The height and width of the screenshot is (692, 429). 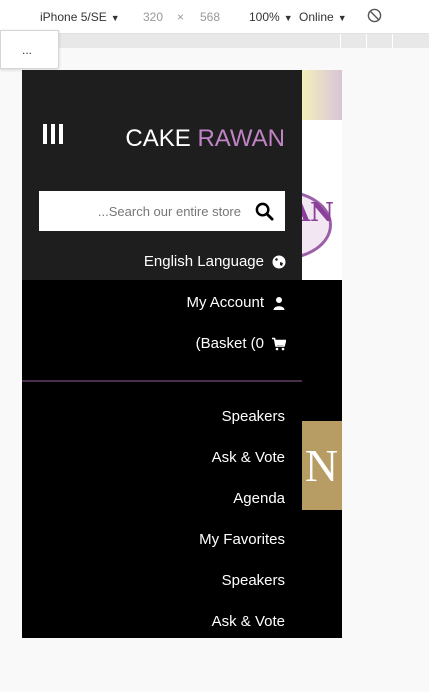 What do you see at coordinates (374, 17) in the screenshot?
I see `rotate-icon` at bounding box center [374, 17].